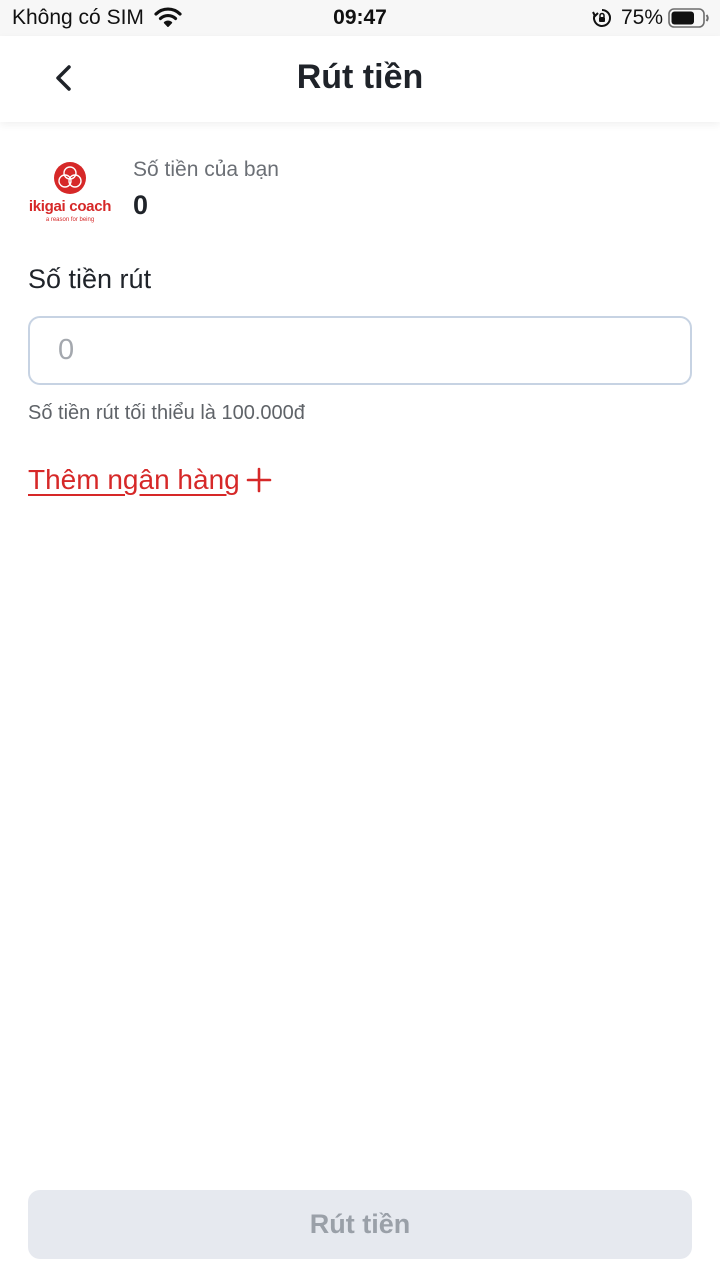  What do you see at coordinates (642, 17) in the screenshot?
I see `battery-percent: 75%` at bounding box center [642, 17].